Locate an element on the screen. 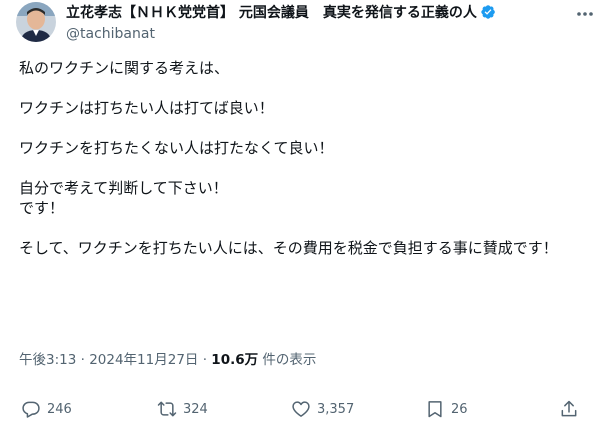 The height and width of the screenshot is (431, 613). bookmark-button: 26 is located at coordinates (446, 409).